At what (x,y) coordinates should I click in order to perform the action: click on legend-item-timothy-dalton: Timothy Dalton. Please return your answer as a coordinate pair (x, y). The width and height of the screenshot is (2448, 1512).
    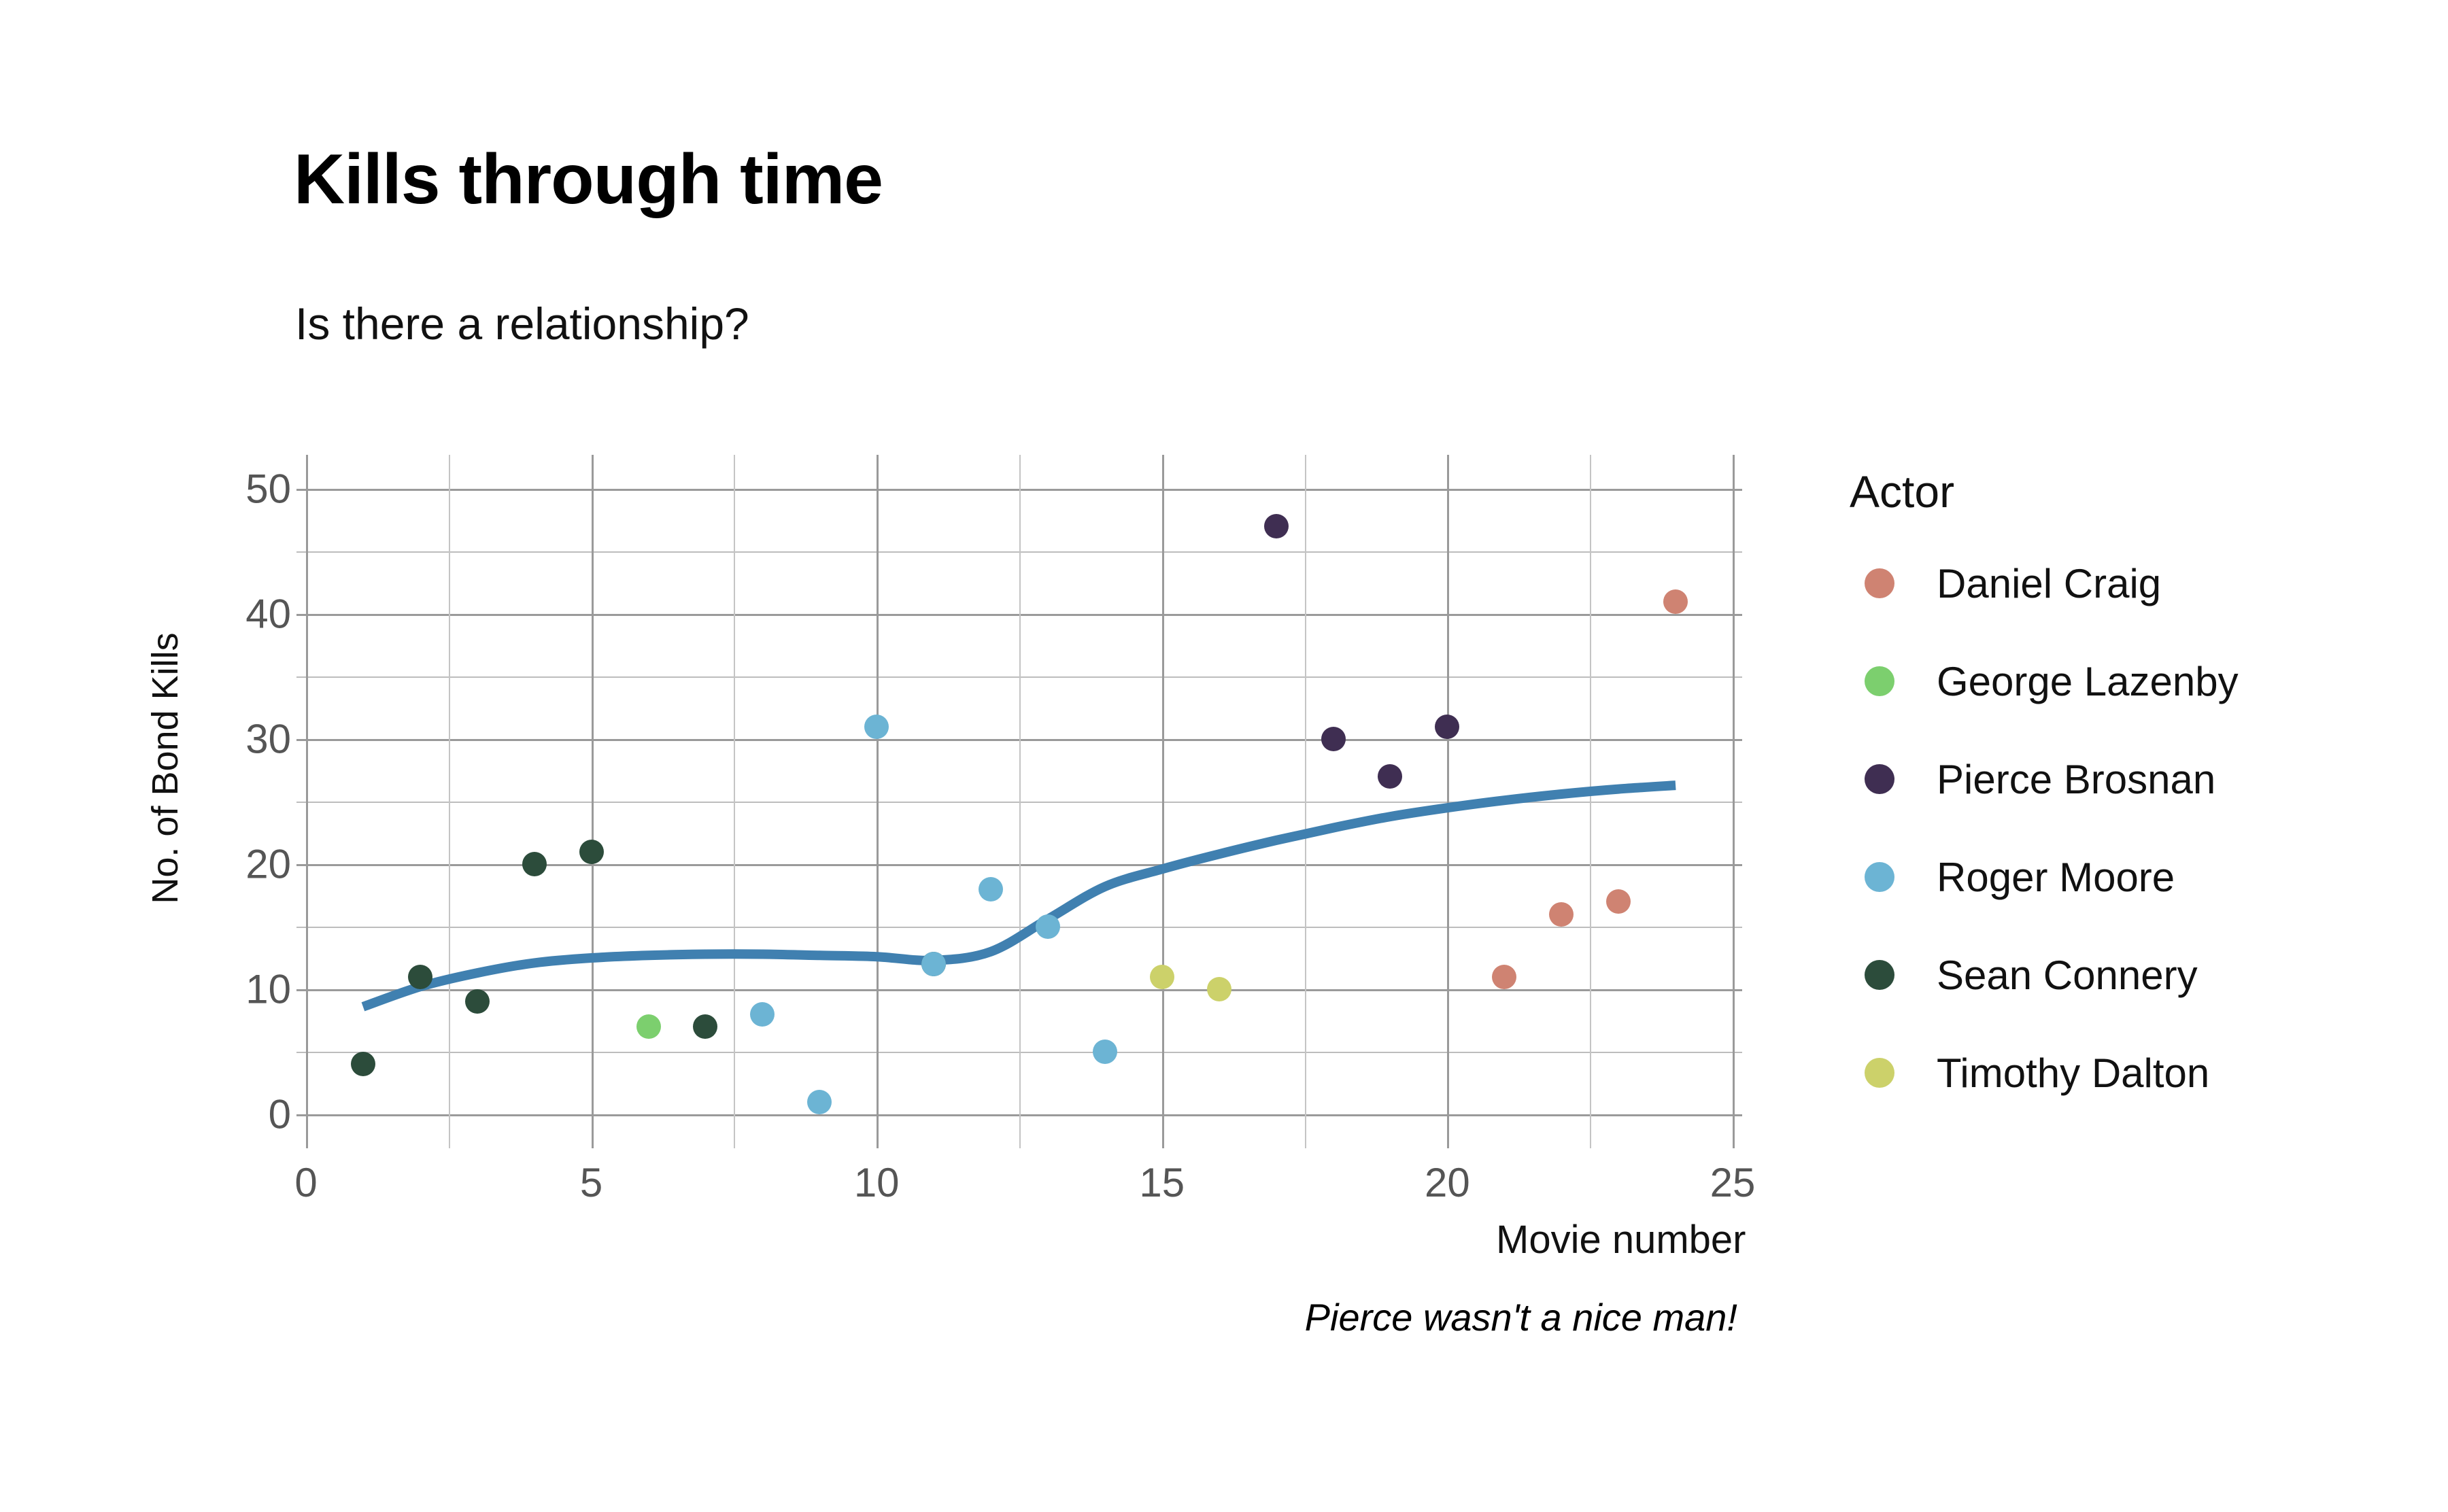
    Looking at the image, I should click on (2023, 1073).